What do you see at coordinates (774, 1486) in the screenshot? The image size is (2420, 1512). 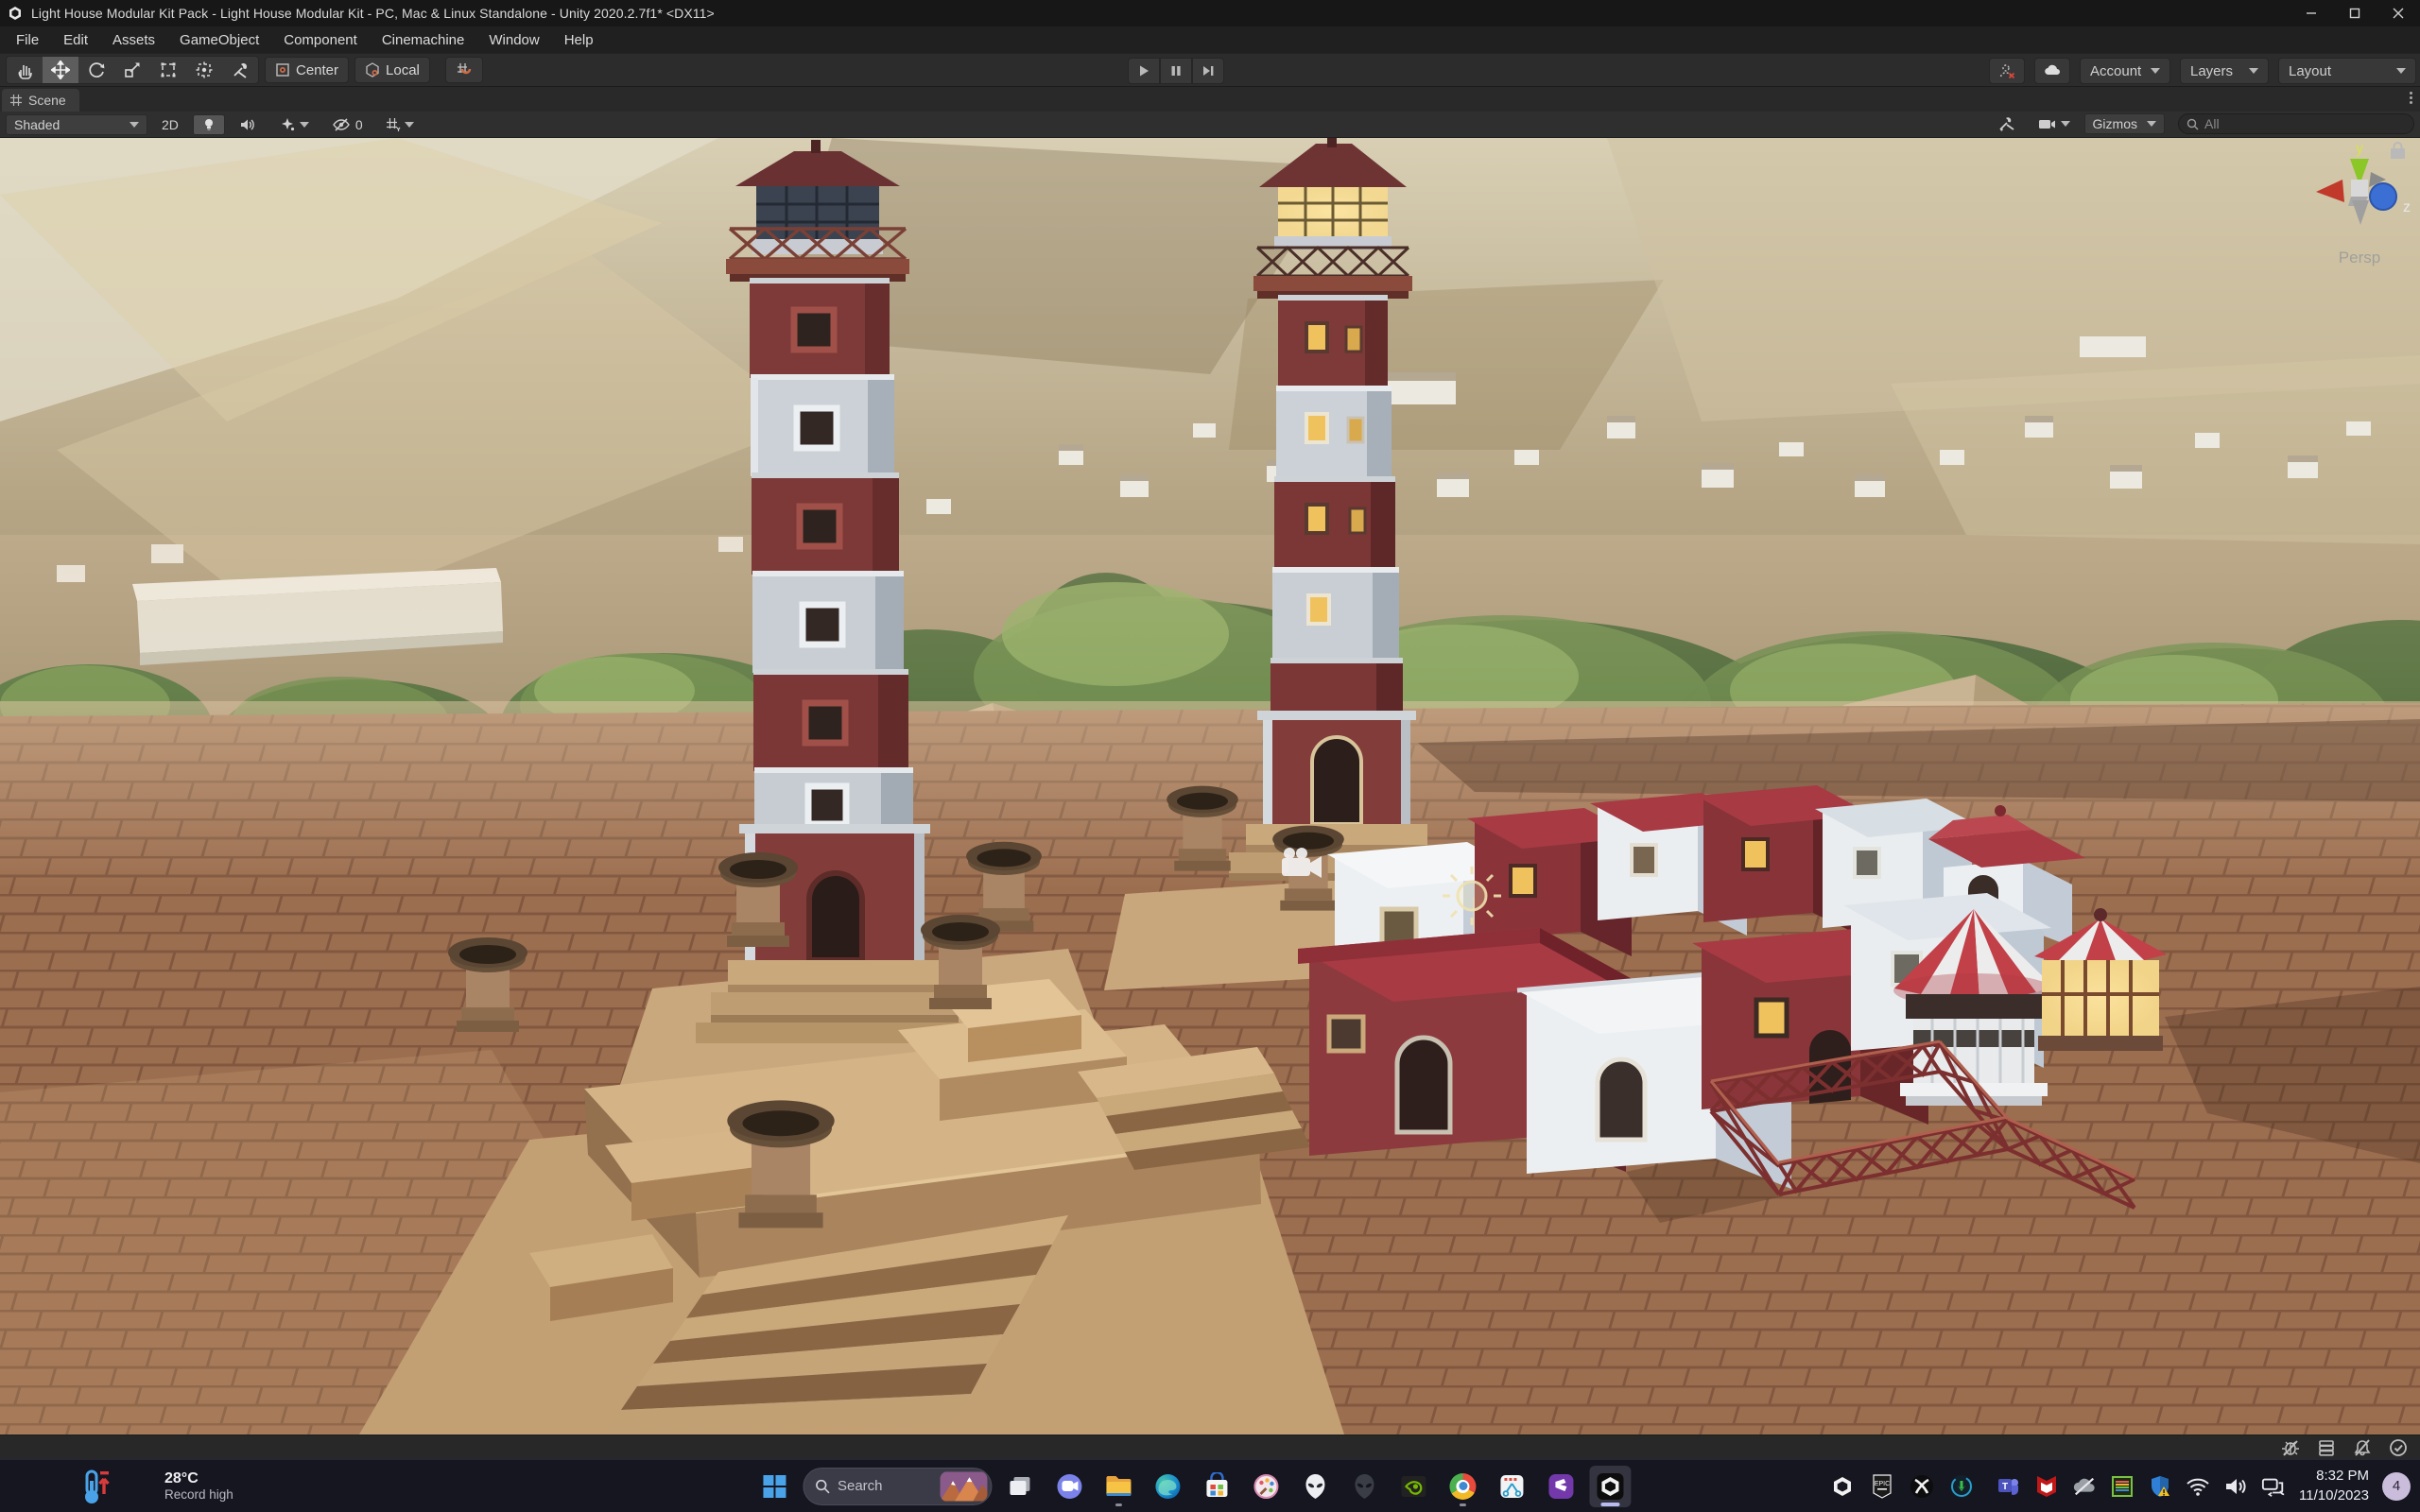 I see `start-button` at bounding box center [774, 1486].